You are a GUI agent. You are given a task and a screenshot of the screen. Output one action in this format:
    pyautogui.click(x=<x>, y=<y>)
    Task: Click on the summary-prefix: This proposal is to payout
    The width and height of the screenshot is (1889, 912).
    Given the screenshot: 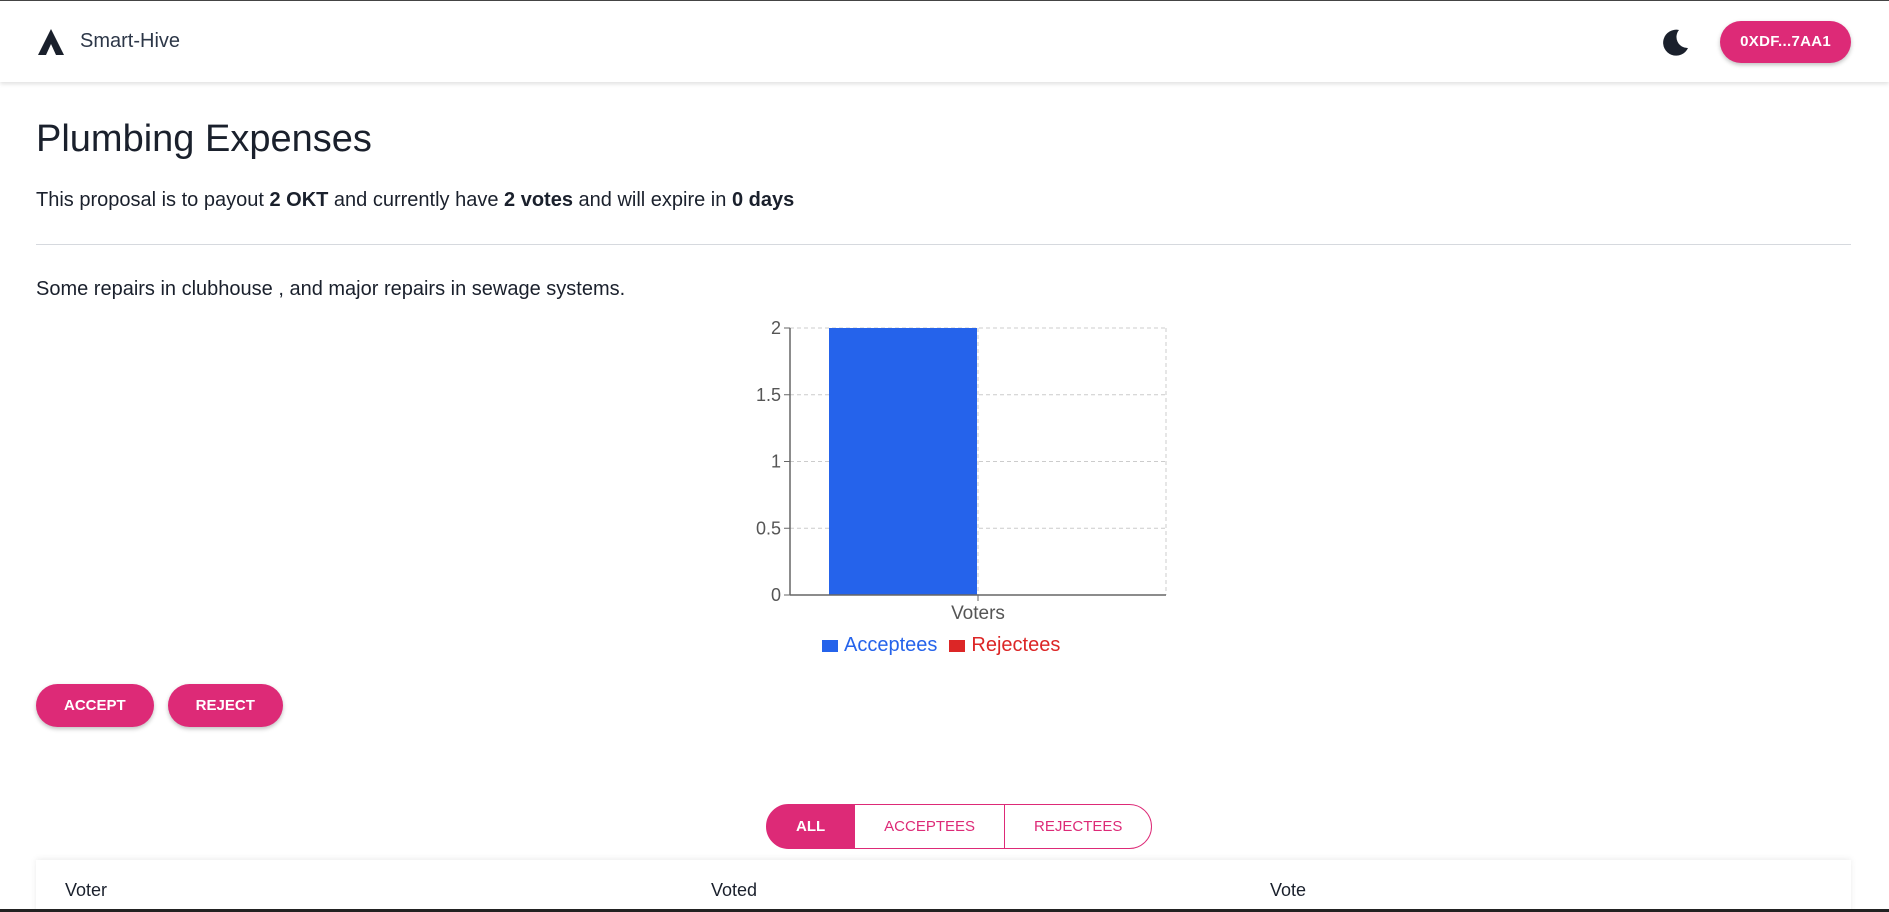 What is the action you would take?
    pyautogui.click(x=153, y=200)
    